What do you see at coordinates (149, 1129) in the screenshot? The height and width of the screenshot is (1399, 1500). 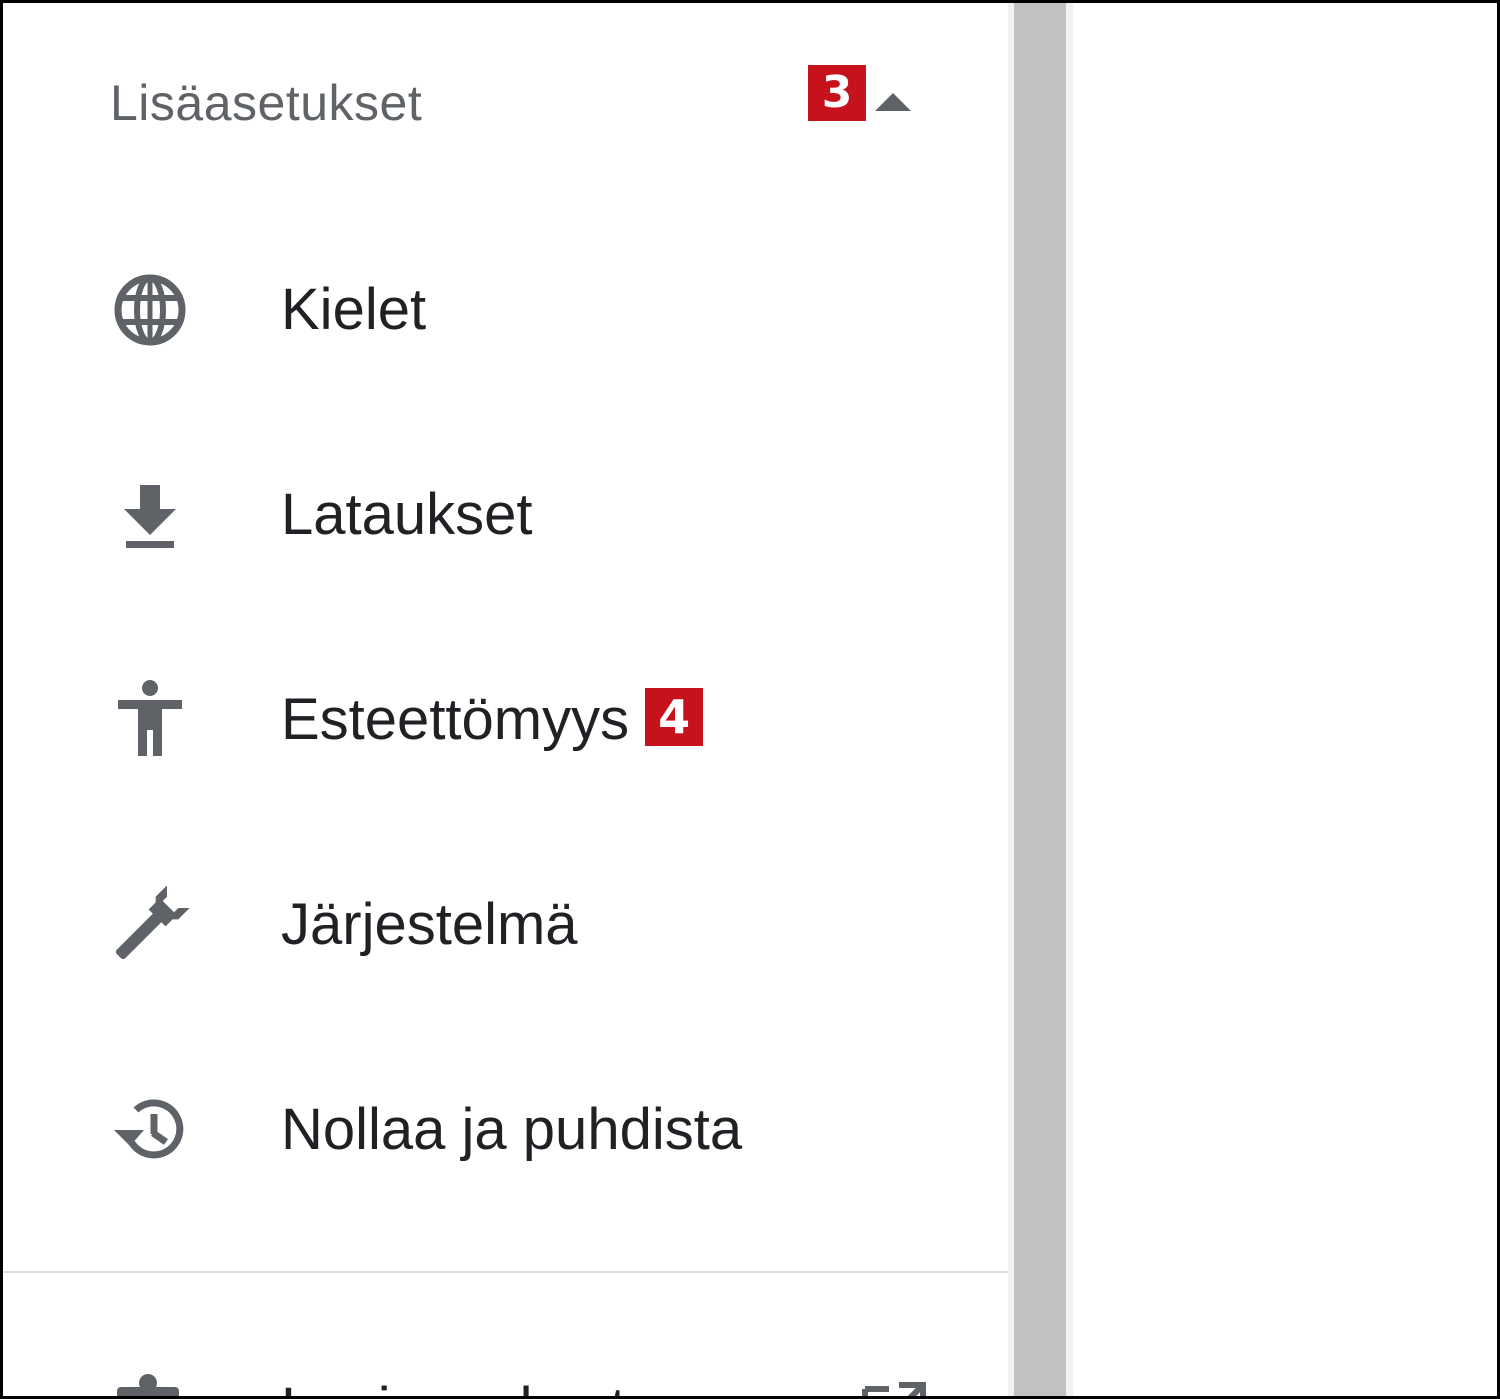 I see `restore-history-icon` at bounding box center [149, 1129].